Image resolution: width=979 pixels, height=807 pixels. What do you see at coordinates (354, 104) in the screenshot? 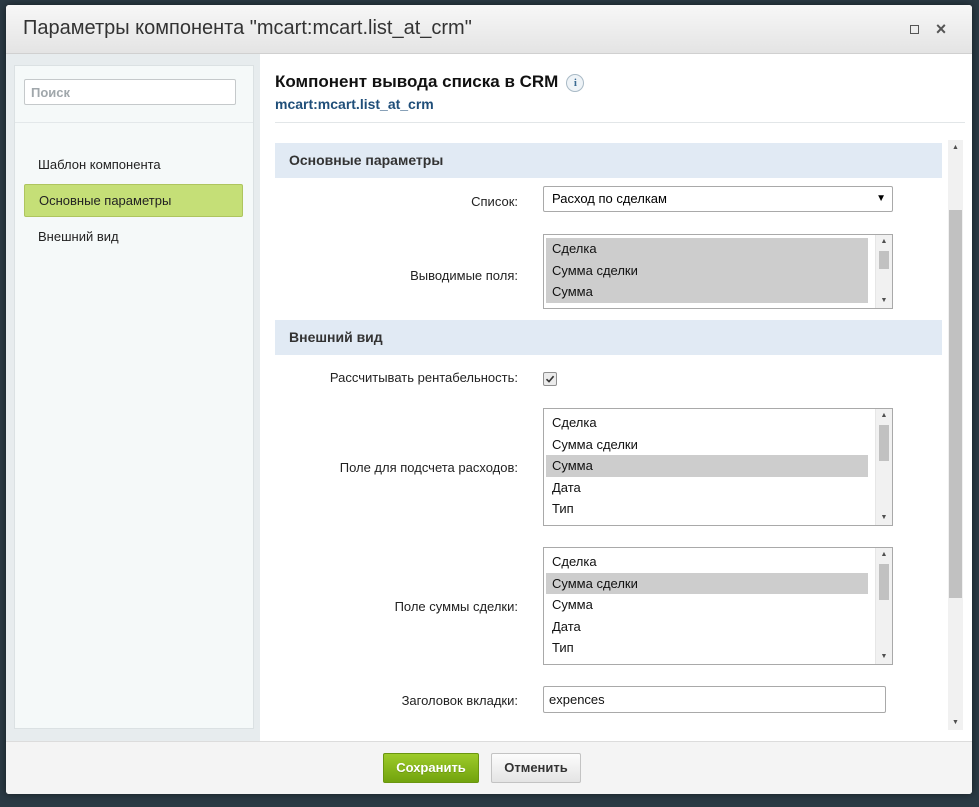
I see `component-code: mcart:mcart.list_at_crm` at bounding box center [354, 104].